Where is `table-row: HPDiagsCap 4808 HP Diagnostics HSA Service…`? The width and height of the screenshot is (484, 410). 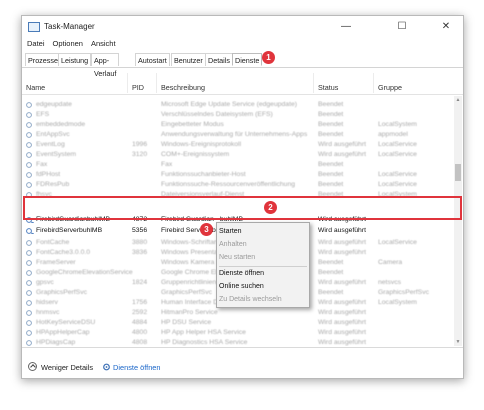
table-row: HPDiagsCap 4808 HP Diagnostics HSA Service… is located at coordinates (237, 342).